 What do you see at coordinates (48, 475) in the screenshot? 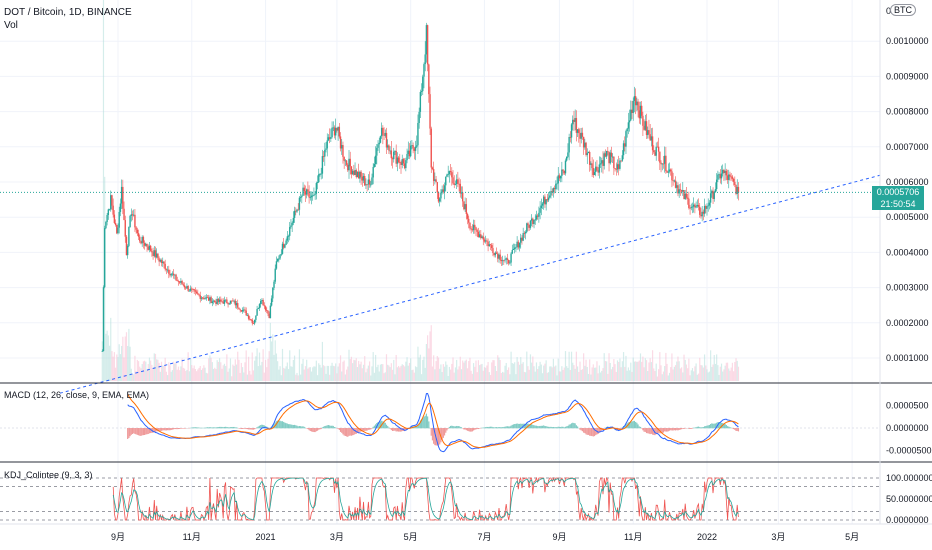
I see `kdj-title: KDJ_Colintee (9, 3, 3)` at bounding box center [48, 475].